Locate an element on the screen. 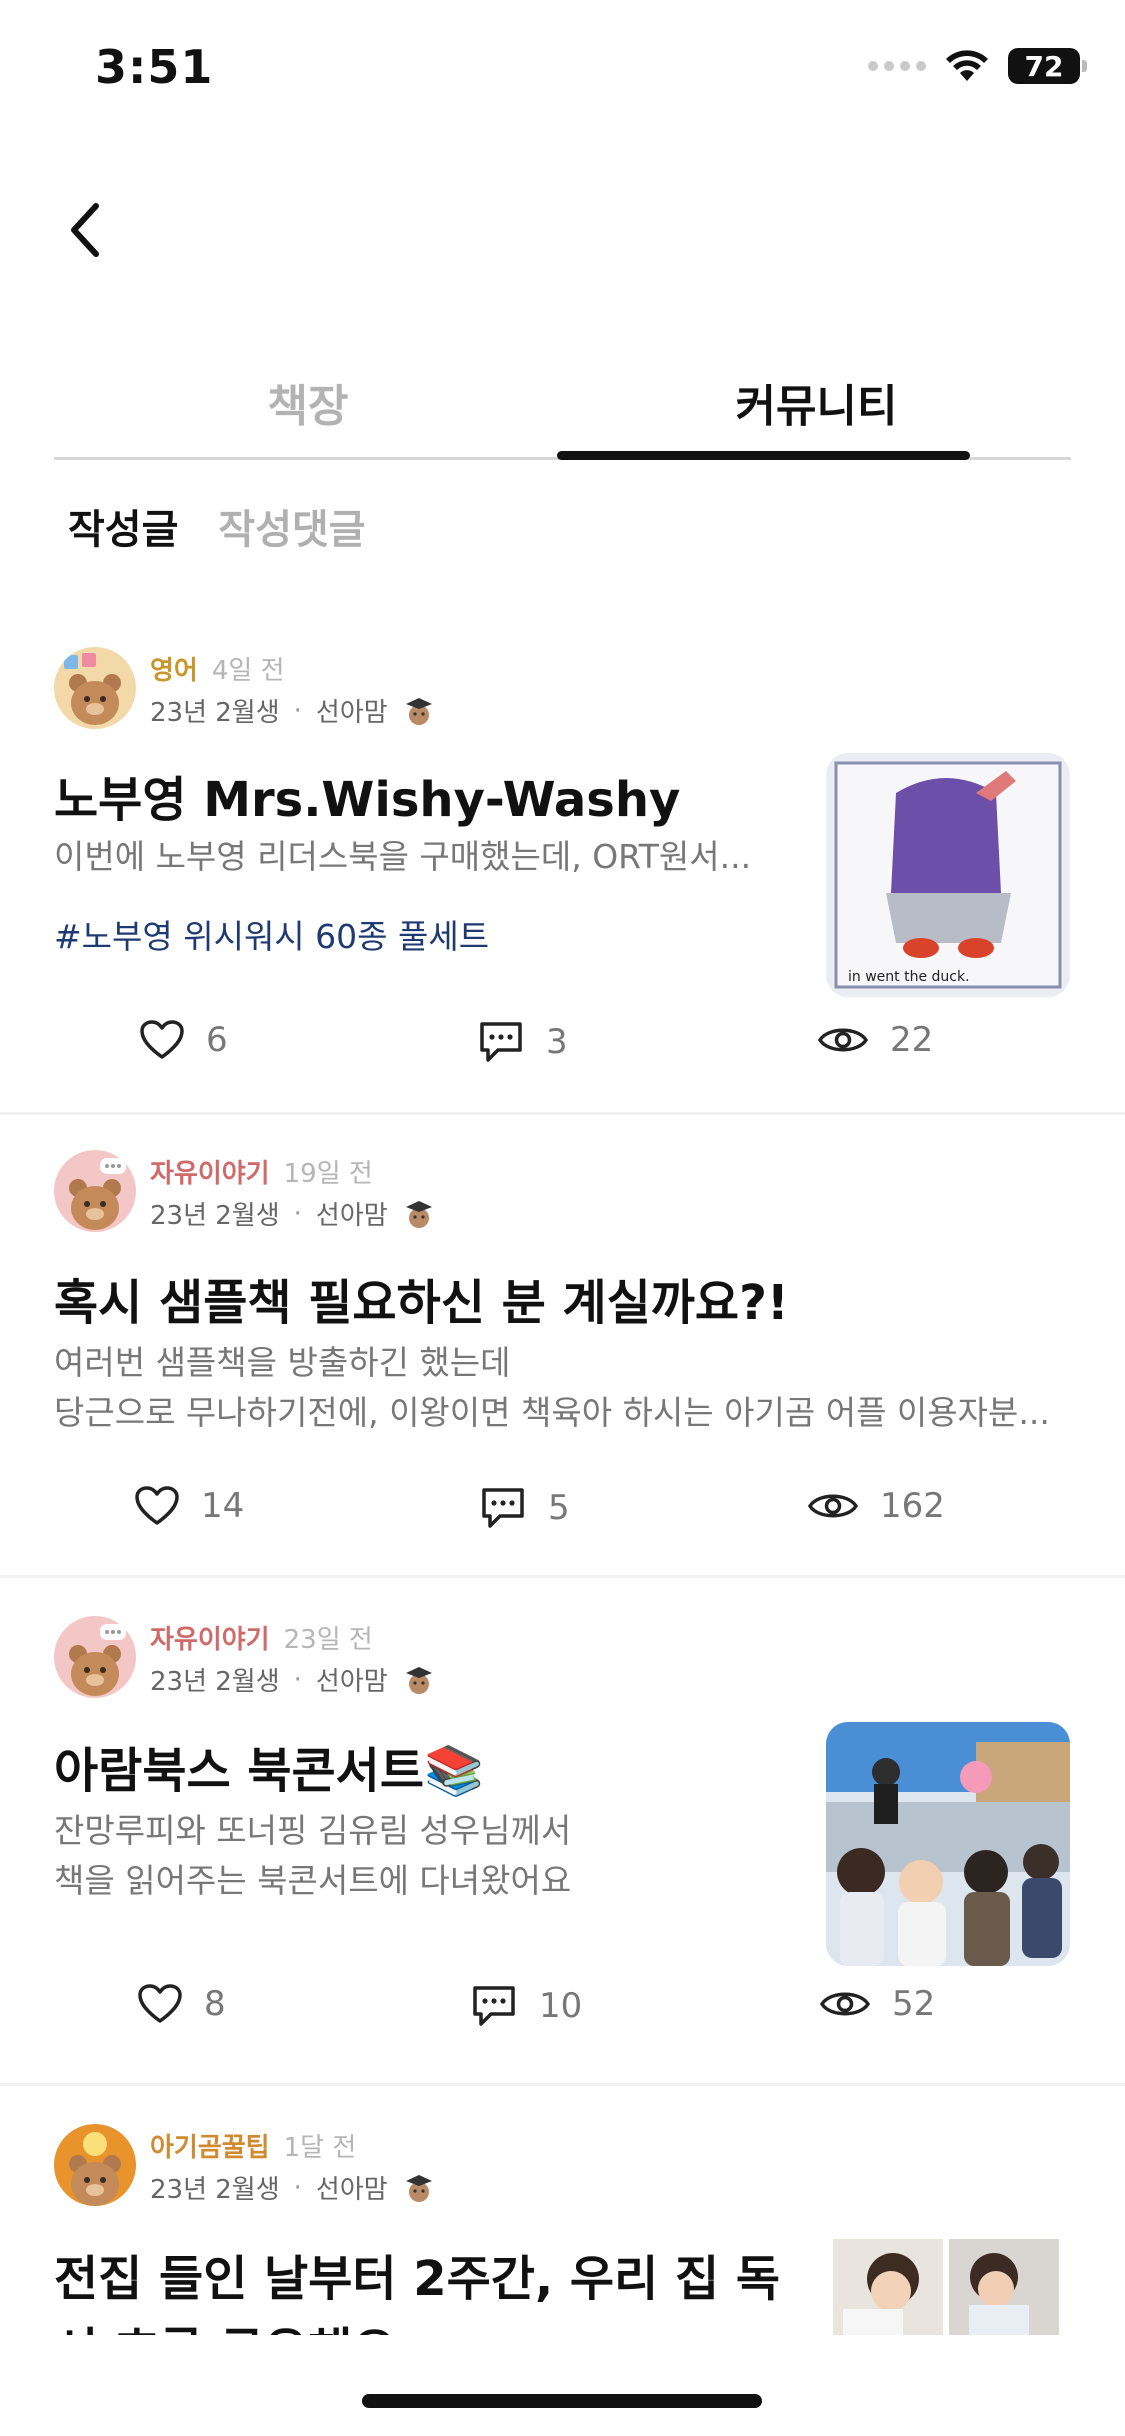 This screenshot has height=2436, width=1125. category-label: 아기곰꿀팁 is located at coordinates (210, 2148).